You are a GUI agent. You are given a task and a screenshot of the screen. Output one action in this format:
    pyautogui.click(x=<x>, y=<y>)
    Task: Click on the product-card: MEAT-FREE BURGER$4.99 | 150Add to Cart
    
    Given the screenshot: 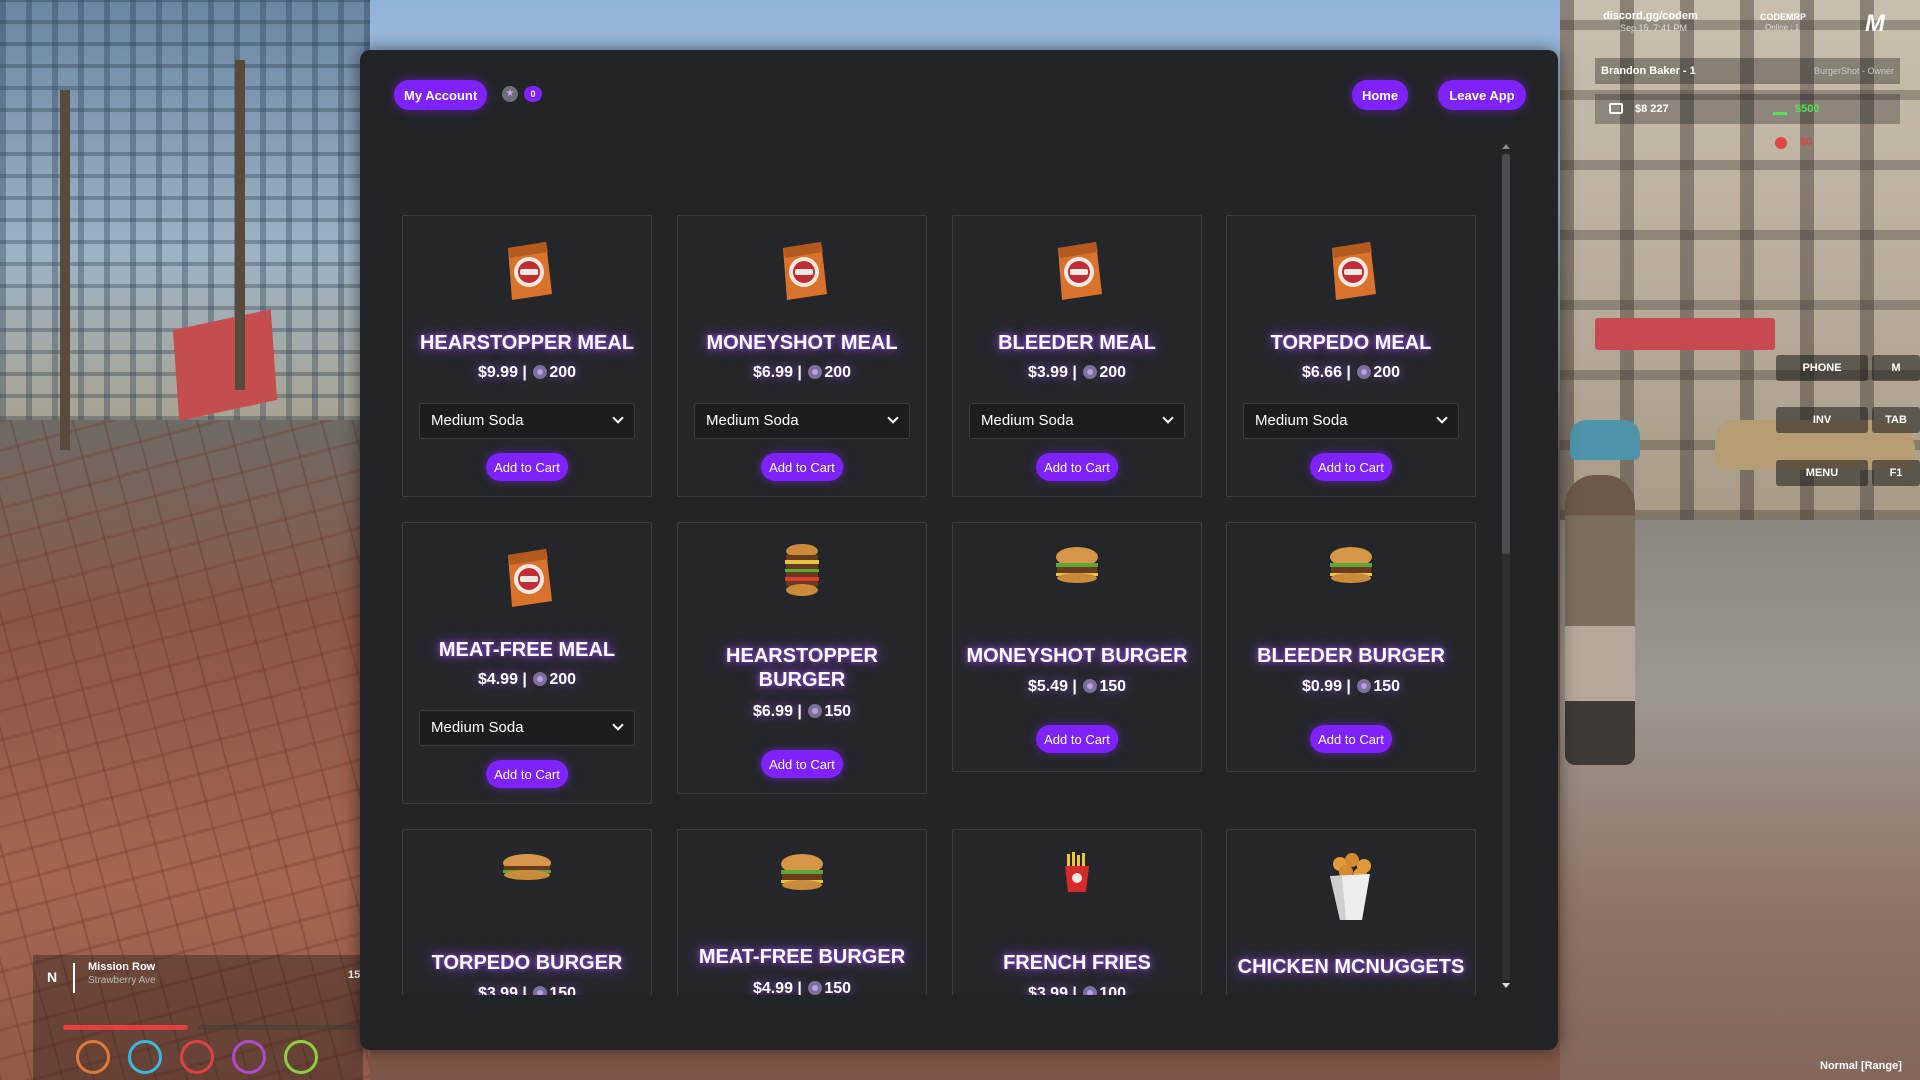 What is the action you would take?
    pyautogui.click(x=802, y=912)
    